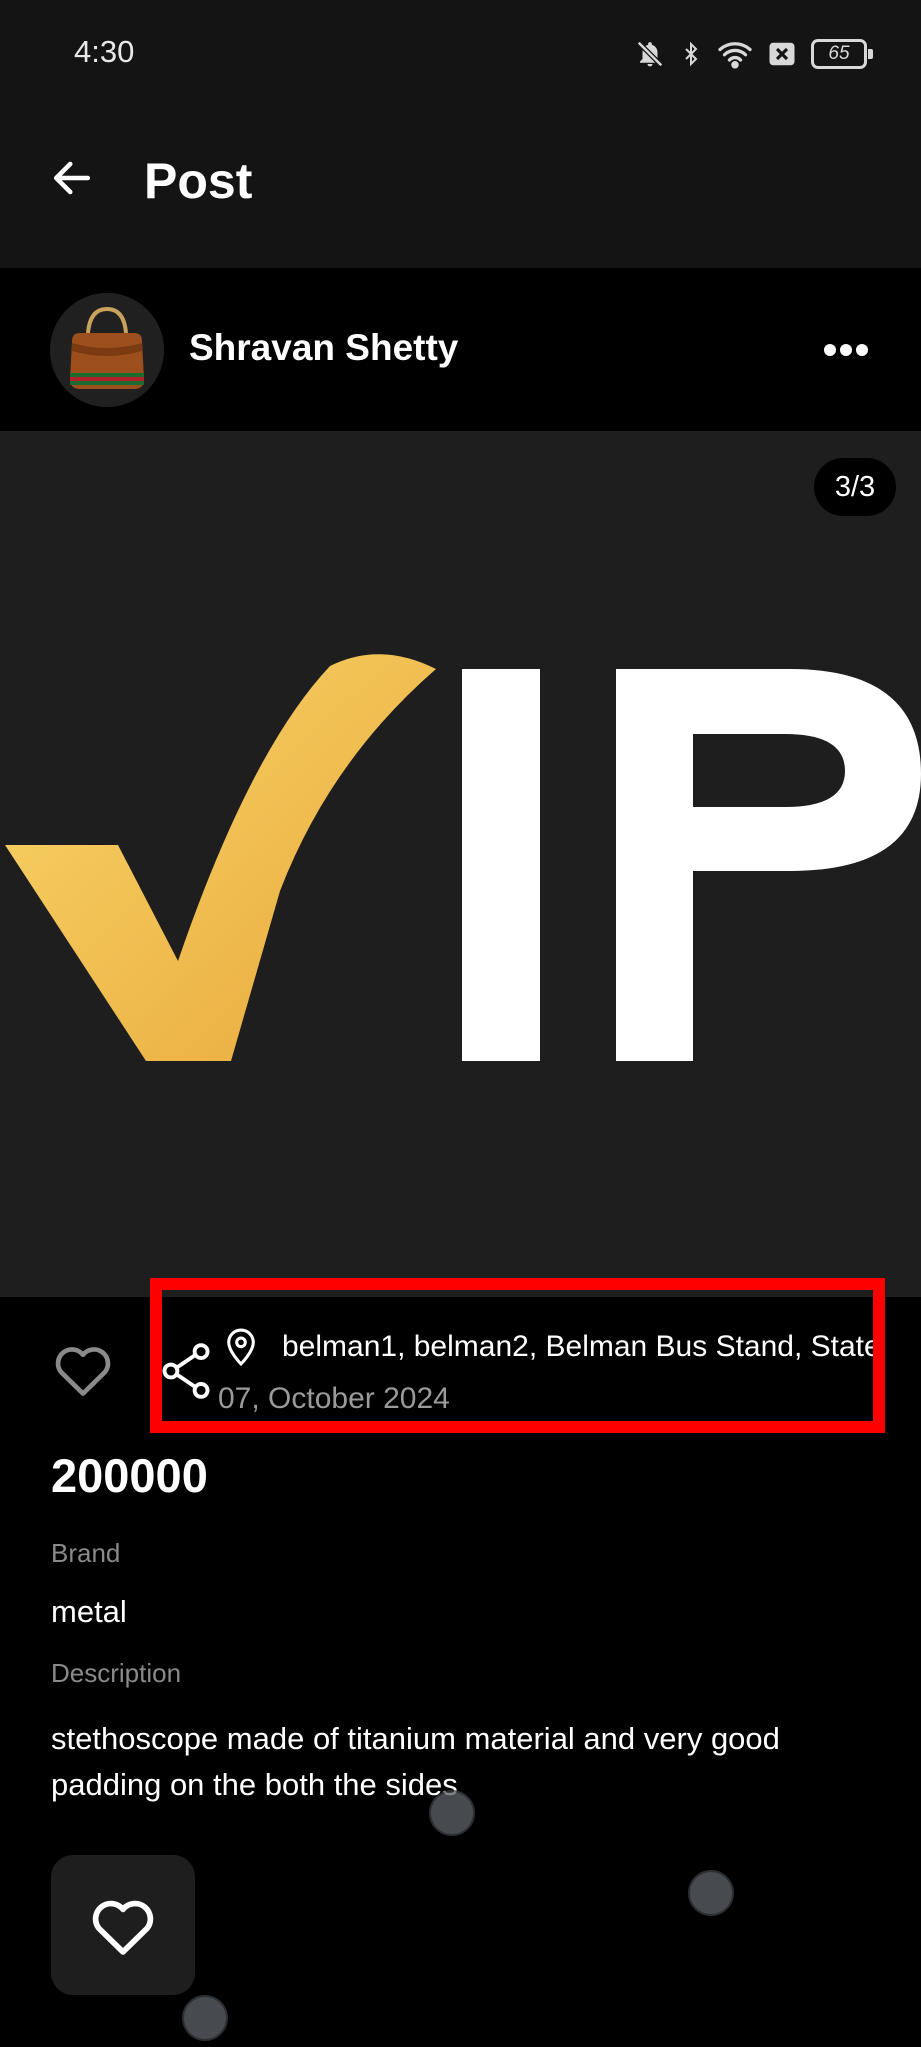 This screenshot has width=921, height=2047. Describe the element at coordinates (855, 487) in the screenshot. I see `image-counter: 3/3` at that location.